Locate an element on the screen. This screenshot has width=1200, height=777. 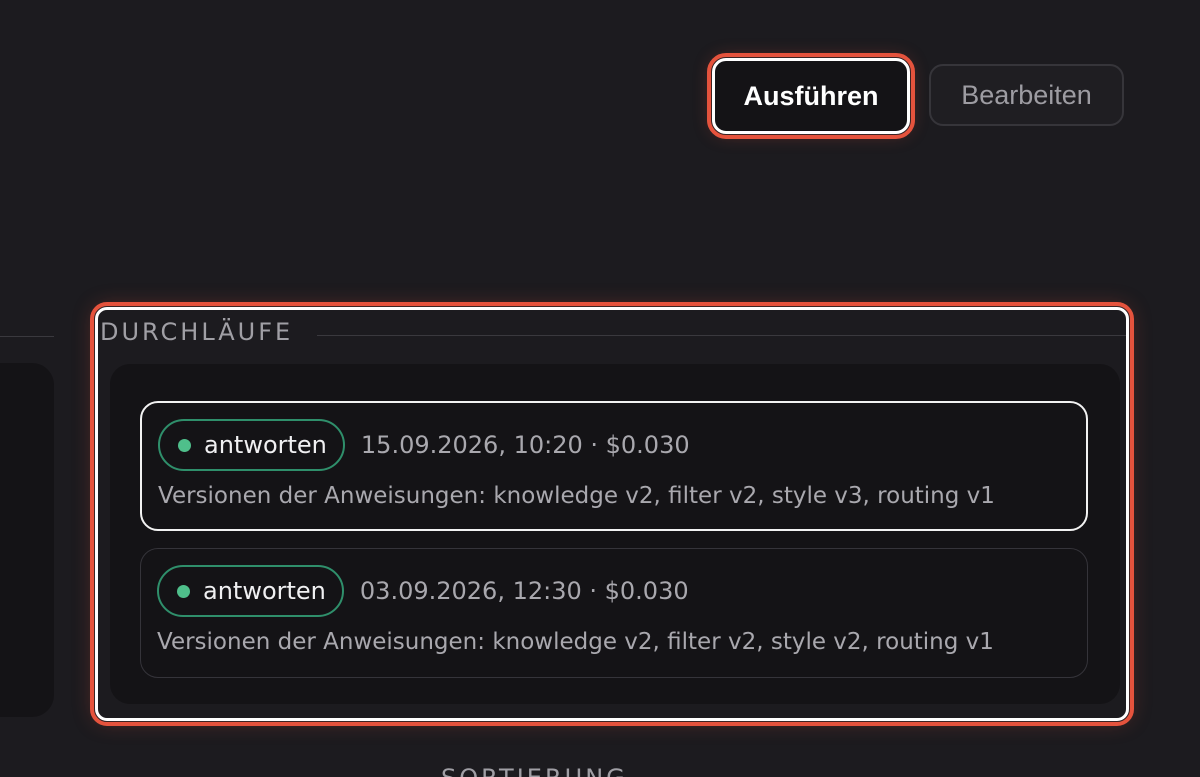
runs-heading-divider is located at coordinates (721, 335).